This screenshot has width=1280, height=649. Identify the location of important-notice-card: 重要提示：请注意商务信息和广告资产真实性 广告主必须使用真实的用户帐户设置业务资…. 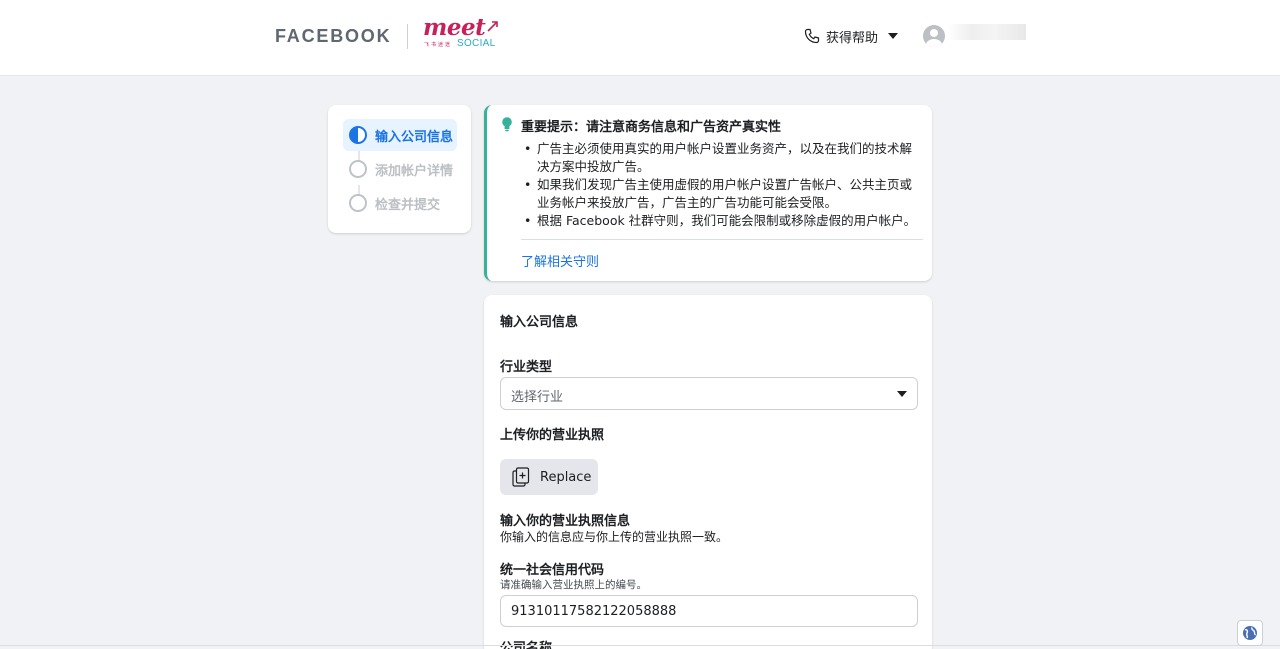
(708, 193).